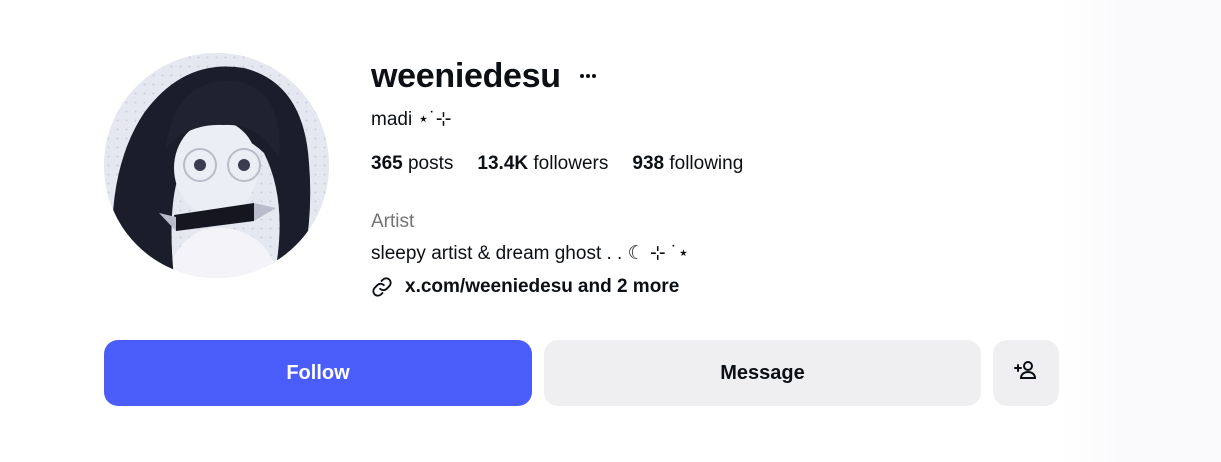 The height and width of the screenshot is (462, 1221). Describe the element at coordinates (530, 253) in the screenshot. I see `profile-bio: sleepy artist & dream ghost . . ☾ ⊹ ˙⋆` at that location.